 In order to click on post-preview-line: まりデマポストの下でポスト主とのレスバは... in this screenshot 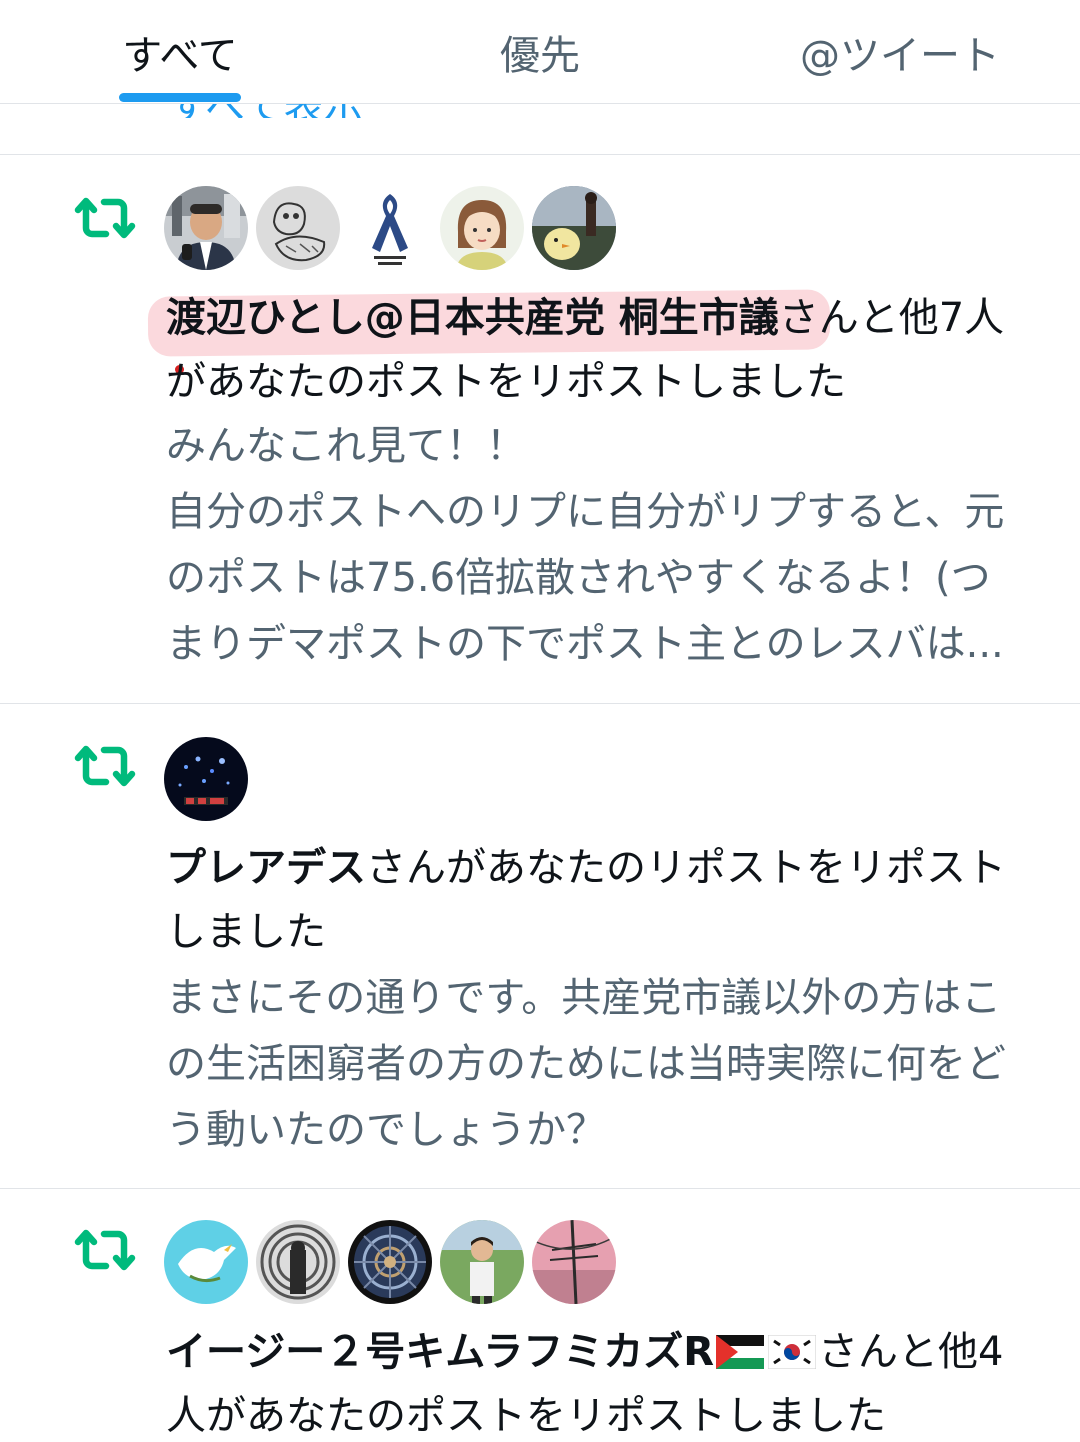, I will do `click(585, 644)`.